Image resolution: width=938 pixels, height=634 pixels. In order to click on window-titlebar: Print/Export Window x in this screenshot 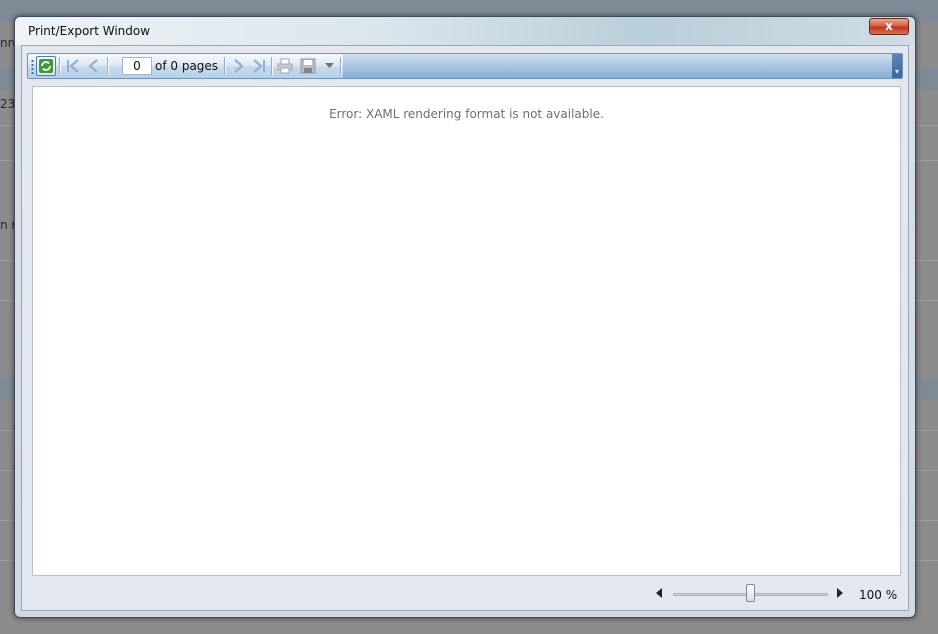, I will do `click(465, 31)`.